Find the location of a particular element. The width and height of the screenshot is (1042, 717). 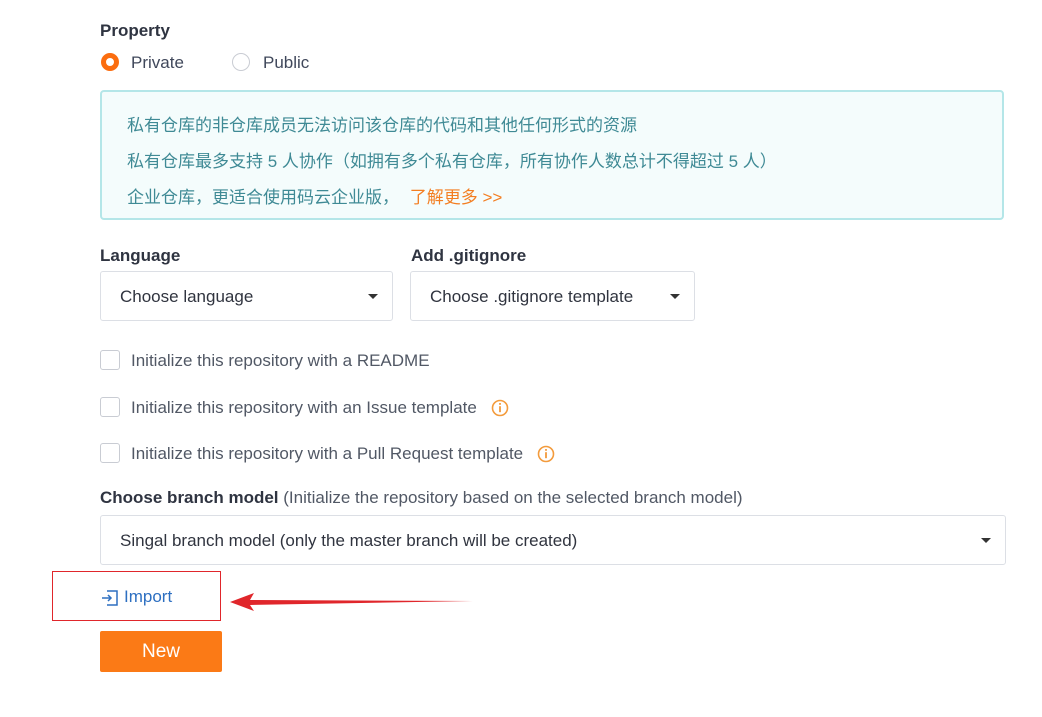

import-link: Import is located at coordinates (148, 597).